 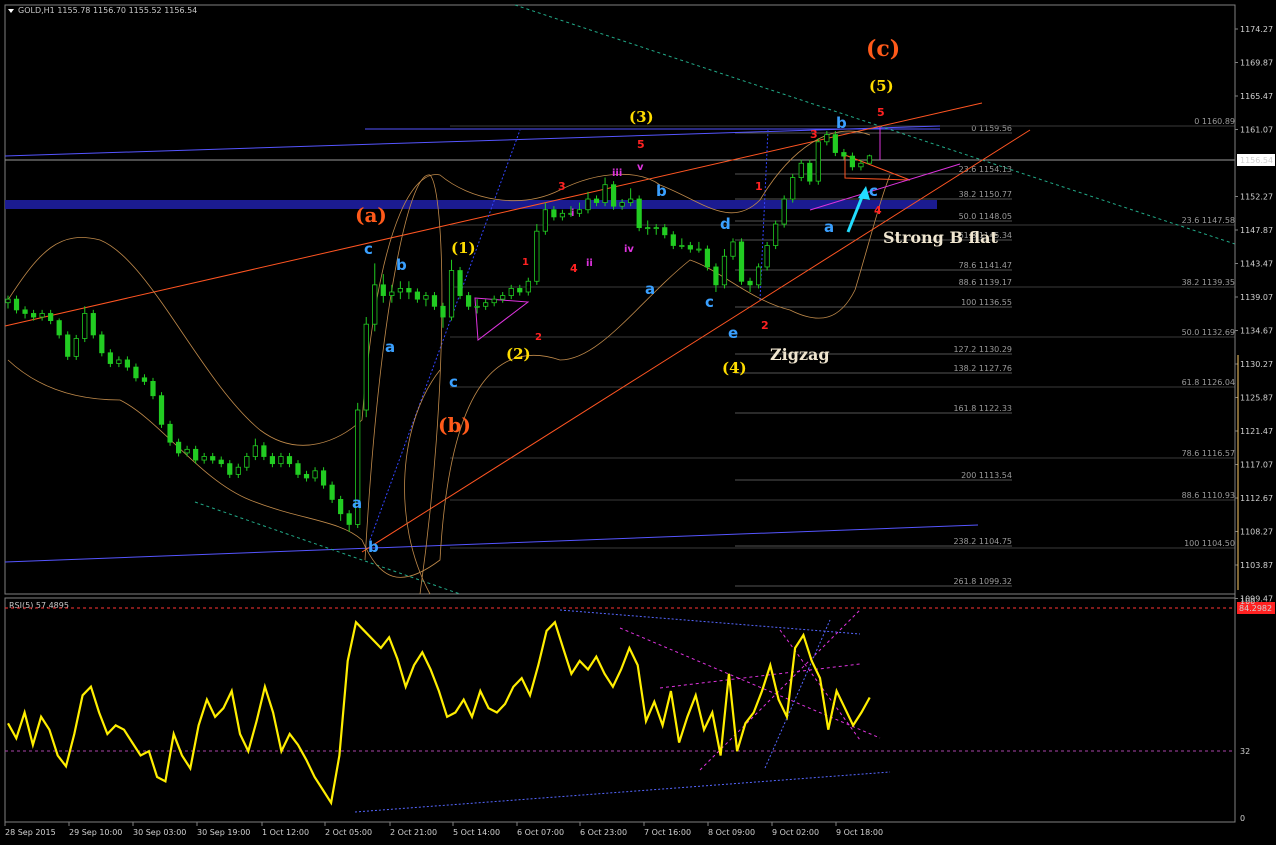 I want to click on rsi-axis-100: 100, so click(x=1247, y=601).